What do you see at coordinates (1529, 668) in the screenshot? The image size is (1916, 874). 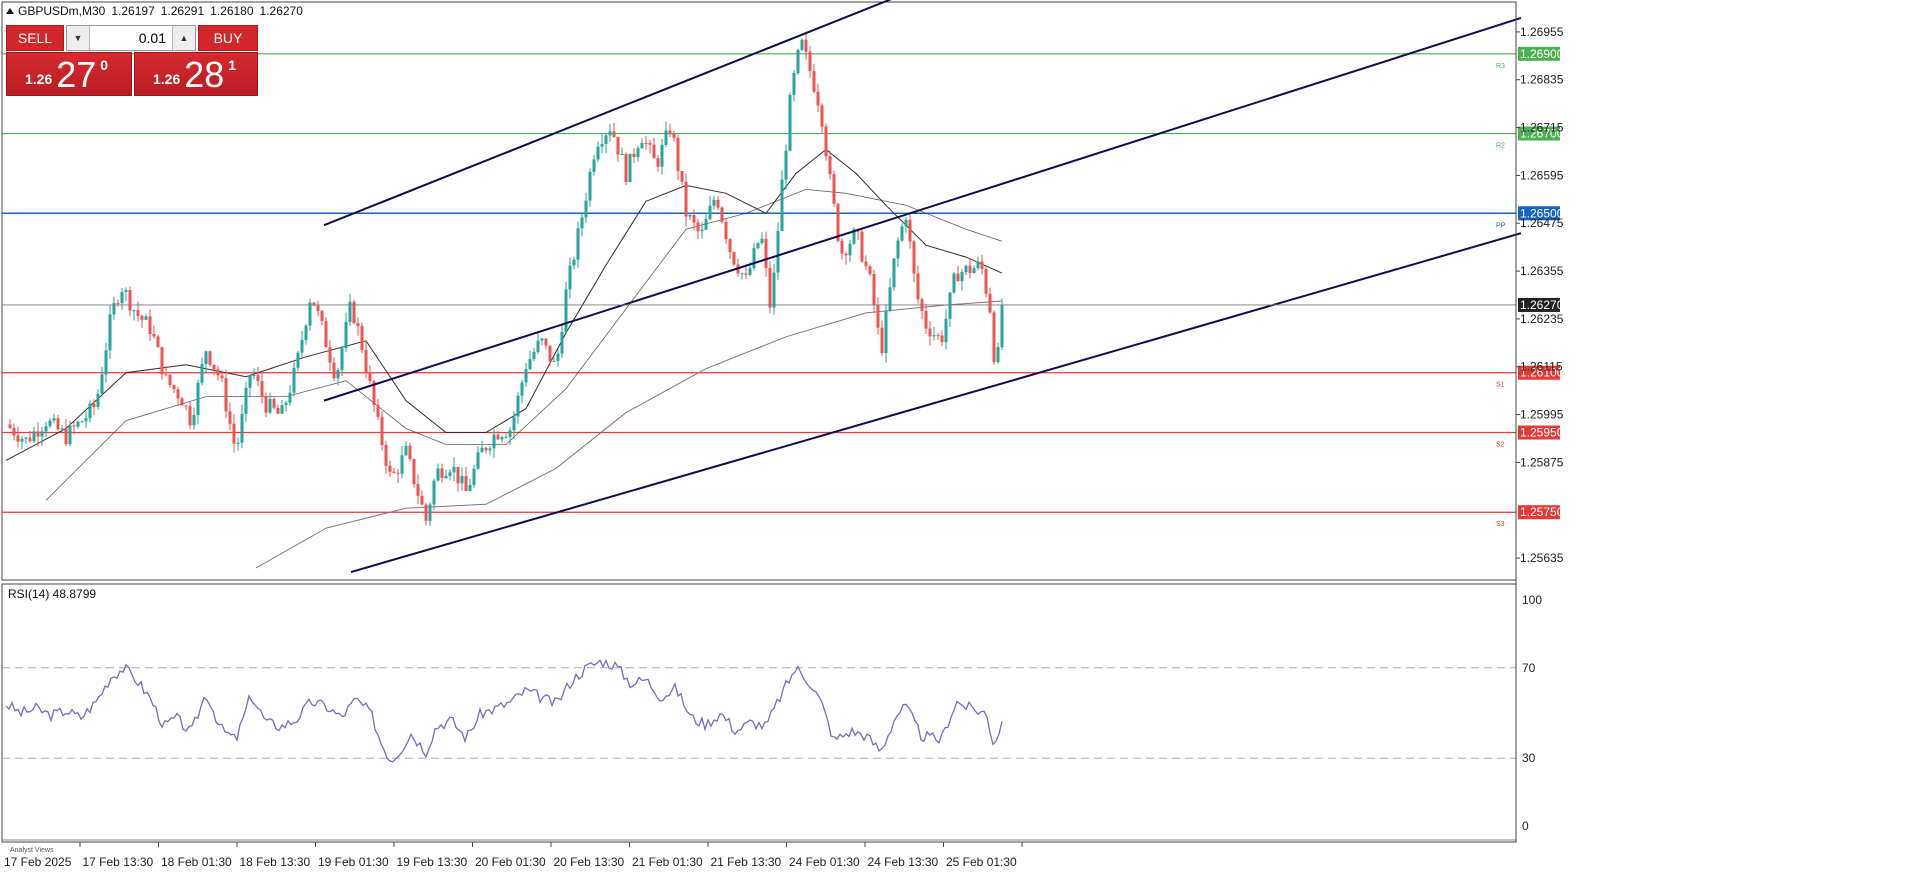 I see `rsi-y-tick-label: 70` at bounding box center [1529, 668].